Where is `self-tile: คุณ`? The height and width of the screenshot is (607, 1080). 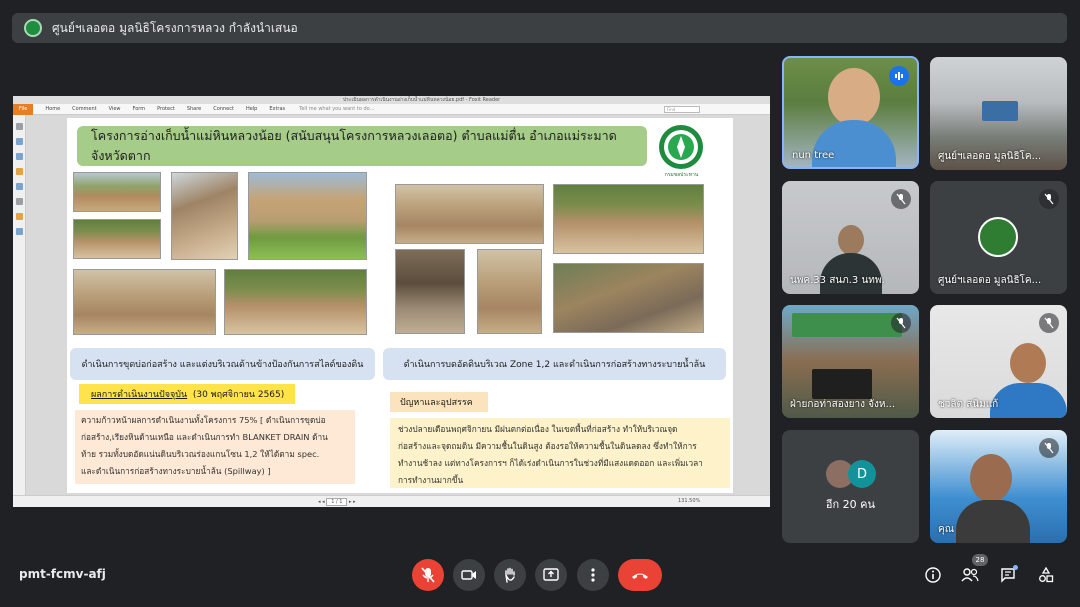 self-tile: คุณ is located at coordinates (998, 486).